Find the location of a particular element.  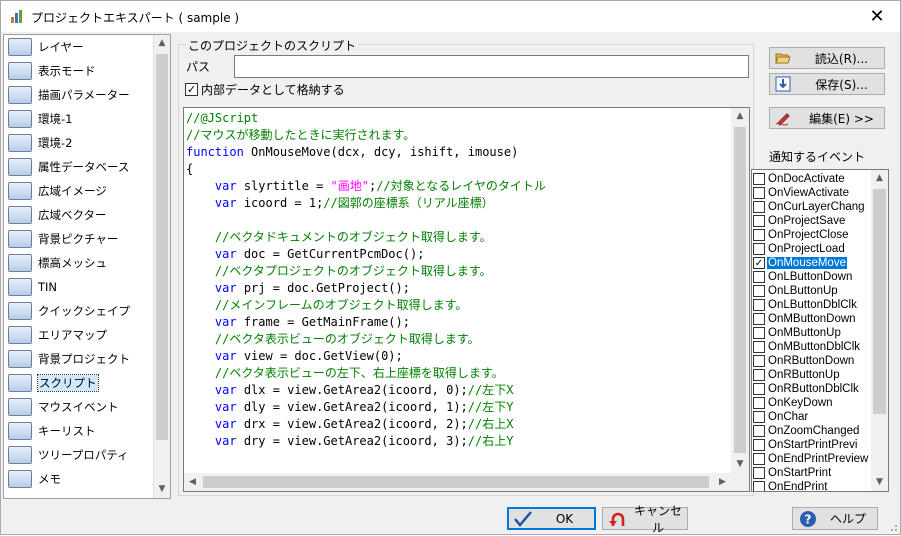

category-scrollbar: ▲ ▼ is located at coordinates (161, 266).